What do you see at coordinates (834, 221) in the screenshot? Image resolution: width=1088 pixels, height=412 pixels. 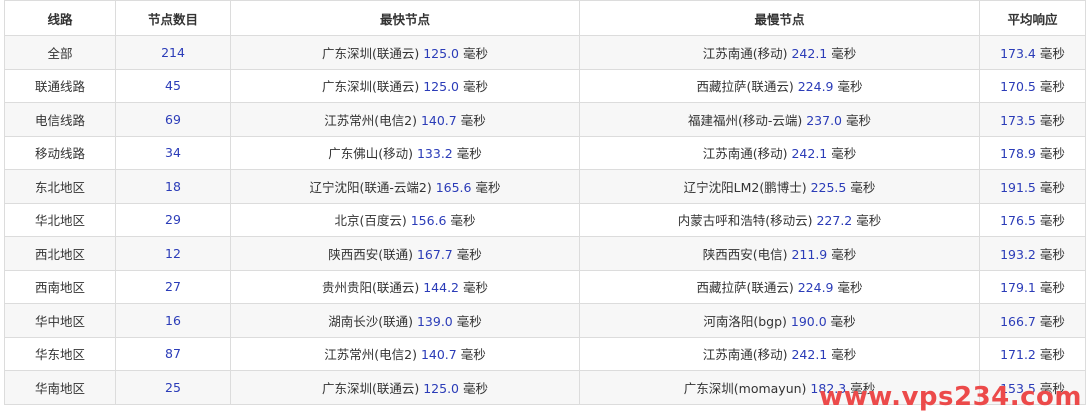 I see `slowest-ms: 227.2` at bounding box center [834, 221].